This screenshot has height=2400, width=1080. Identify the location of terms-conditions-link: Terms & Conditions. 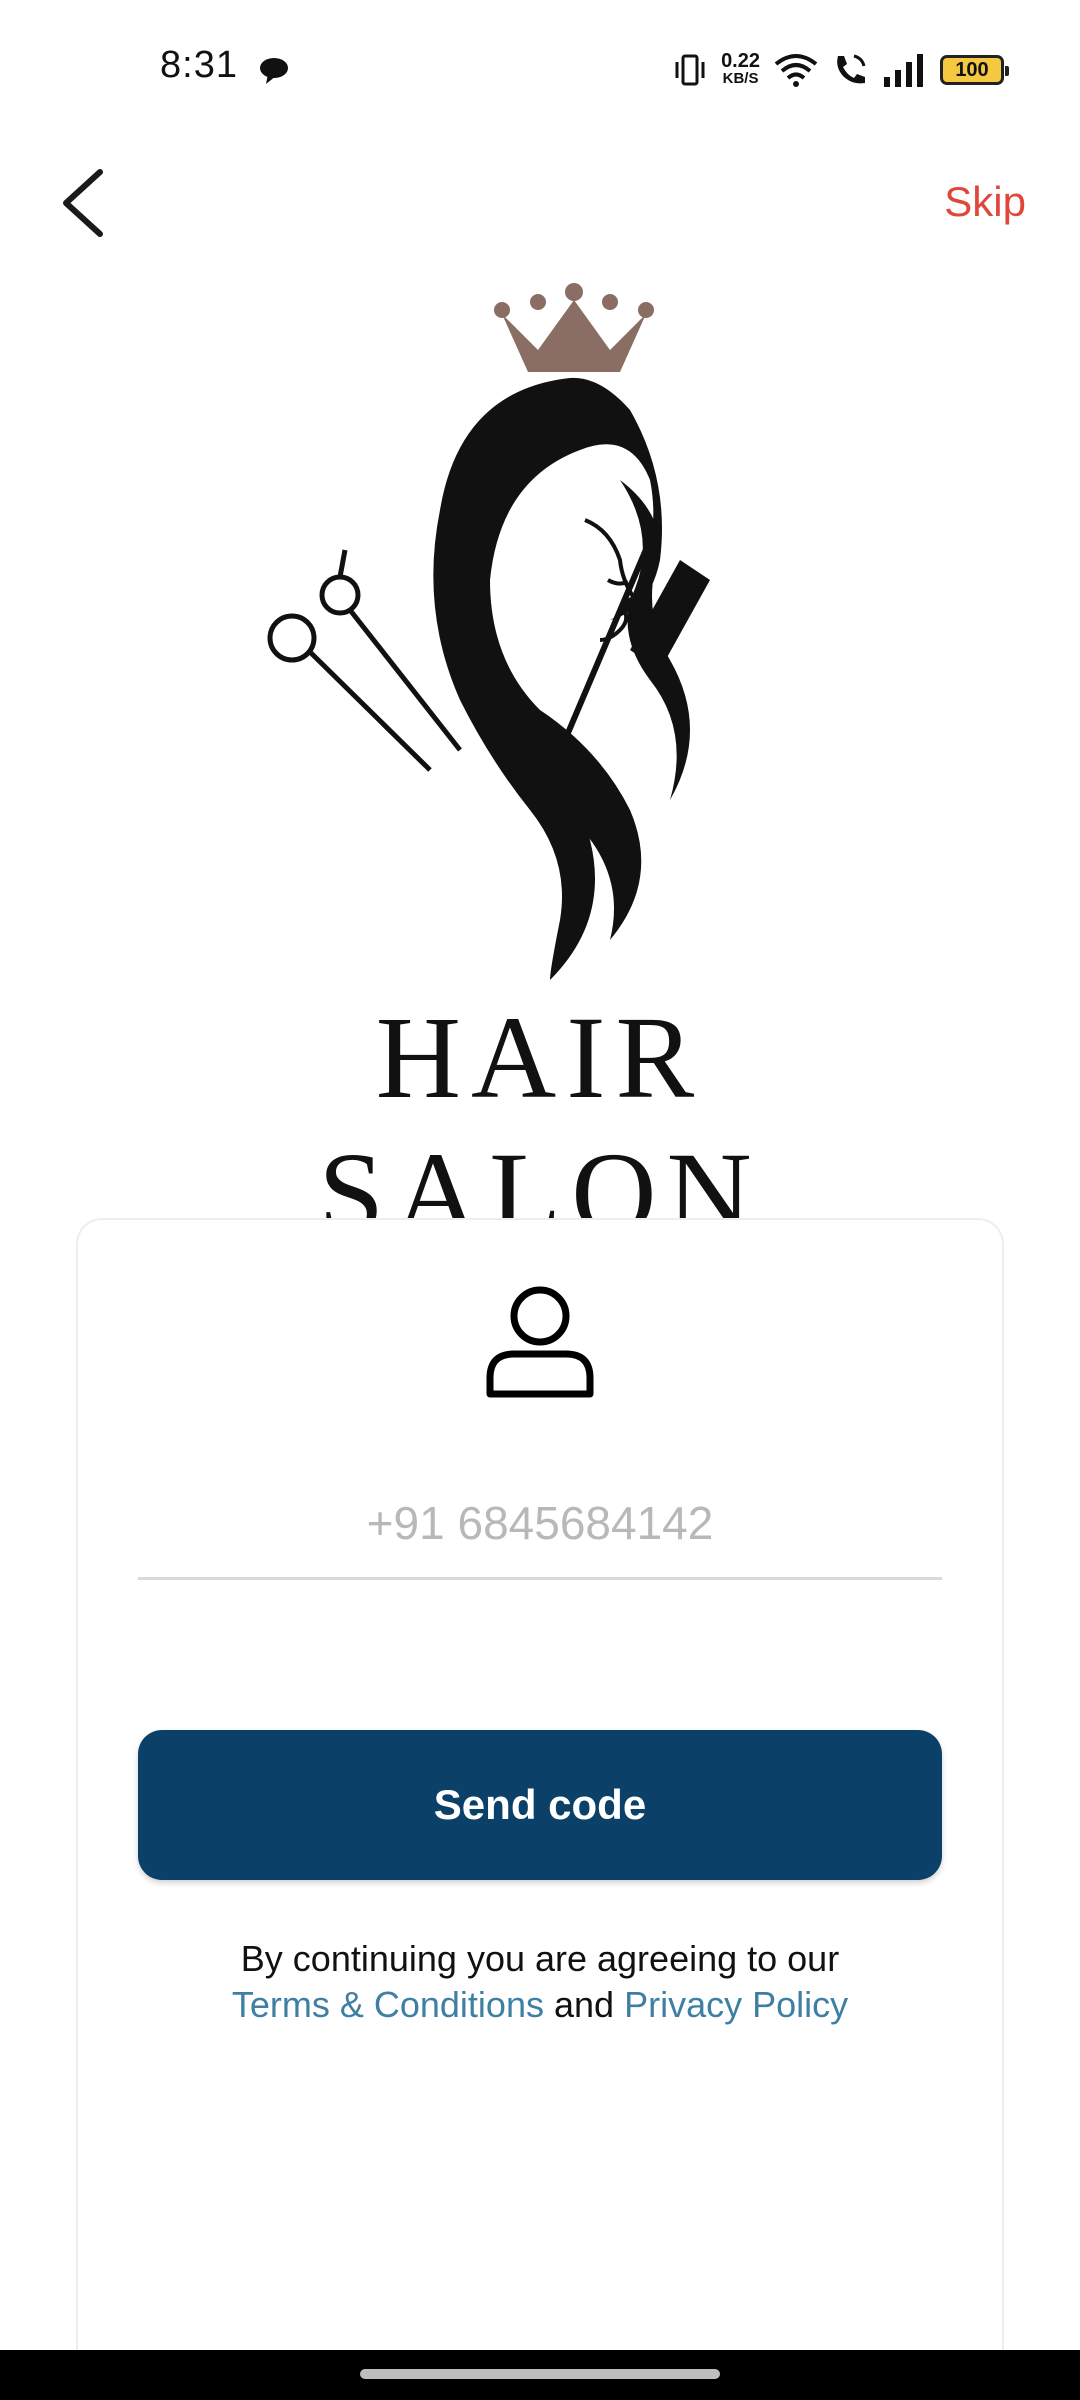
(388, 2004).